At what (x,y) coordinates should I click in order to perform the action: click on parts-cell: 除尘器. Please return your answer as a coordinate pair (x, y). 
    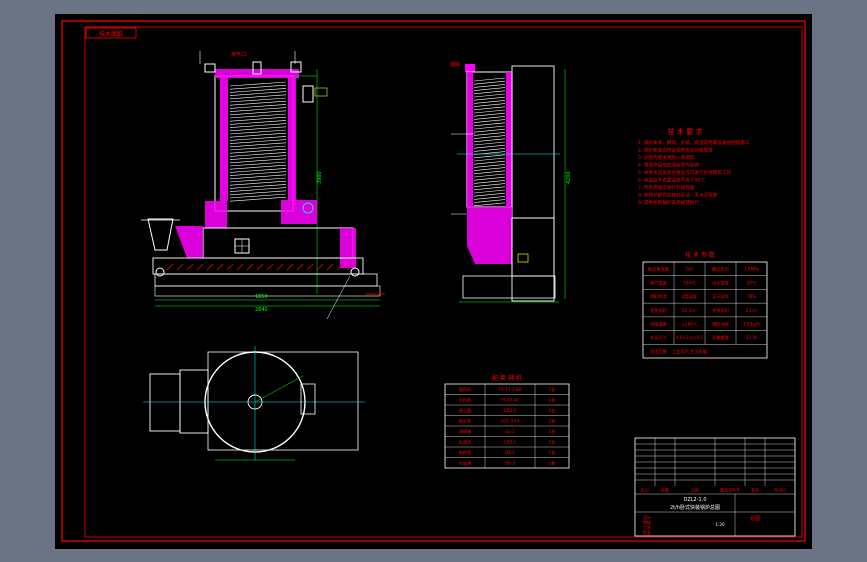
    Looking at the image, I should click on (465, 410).